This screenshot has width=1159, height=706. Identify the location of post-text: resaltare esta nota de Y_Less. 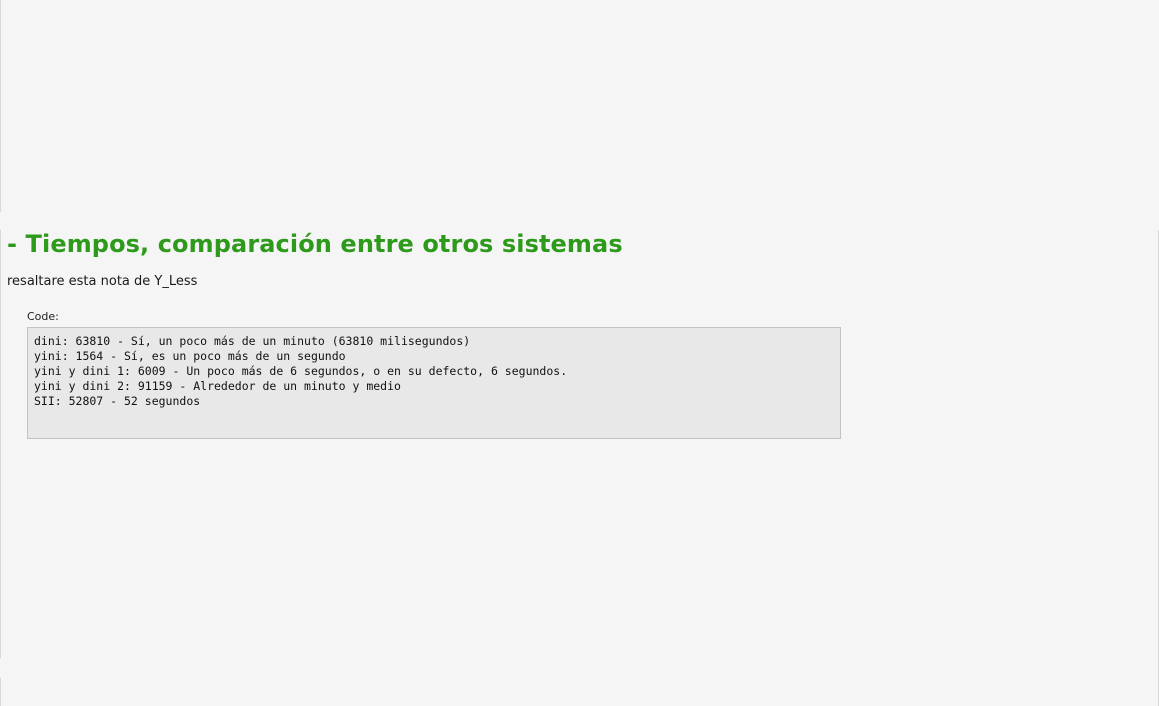
(102, 281).